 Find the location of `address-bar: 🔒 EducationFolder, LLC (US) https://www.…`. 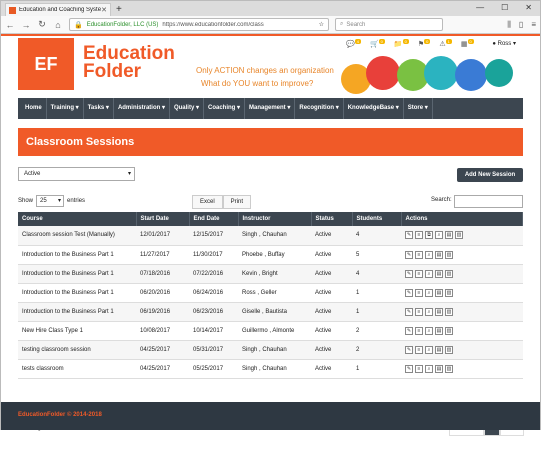

address-bar: 🔒 EducationFolder, LLC (US) https://www.… is located at coordinates (199, 24).